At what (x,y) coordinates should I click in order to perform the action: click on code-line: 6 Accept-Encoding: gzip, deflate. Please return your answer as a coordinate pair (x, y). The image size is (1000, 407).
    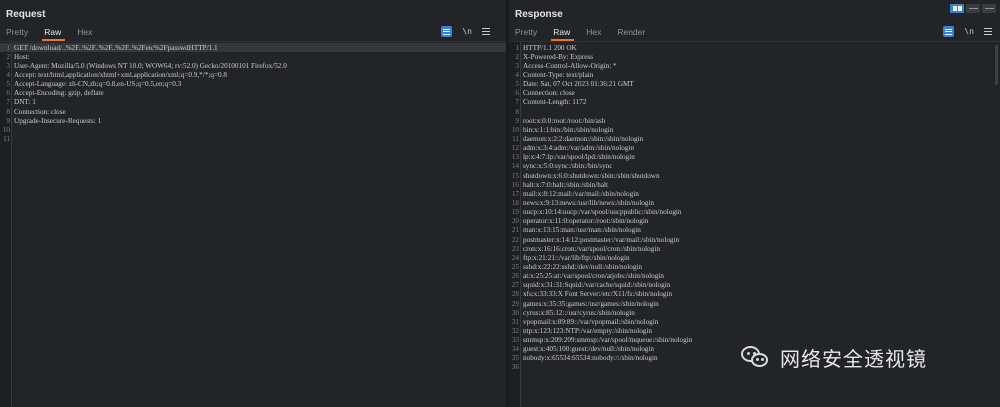
    Looking at the image, I should click on (253, 93).